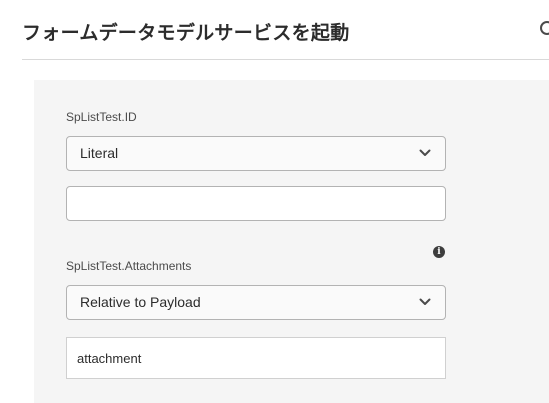  What do you see at coordinates (256, 203) in the screenshot?
I see `id-value-input` at bounding box center [256, 203].